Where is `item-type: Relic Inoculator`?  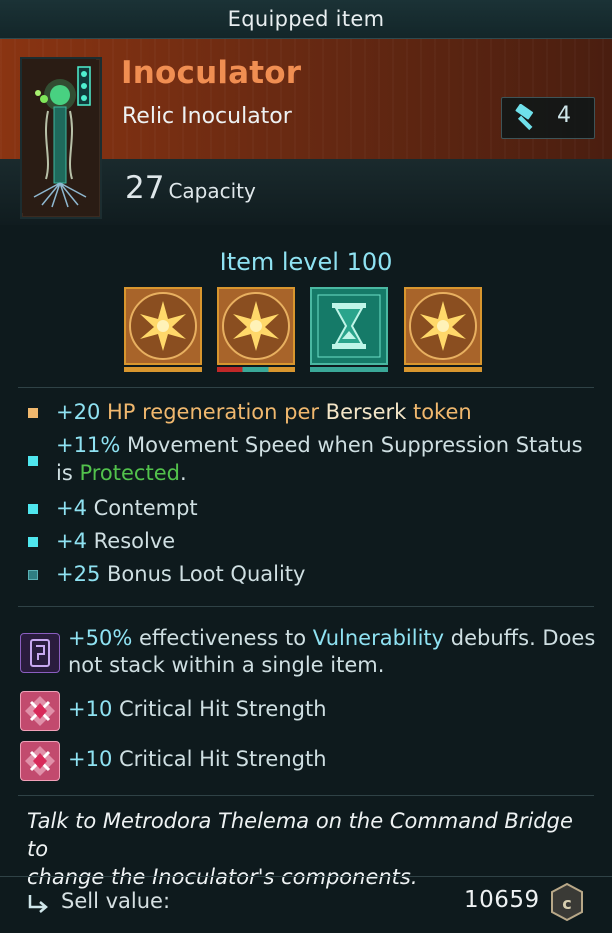
item-type: Relic Inoculator is located at coordinates (207, 116).